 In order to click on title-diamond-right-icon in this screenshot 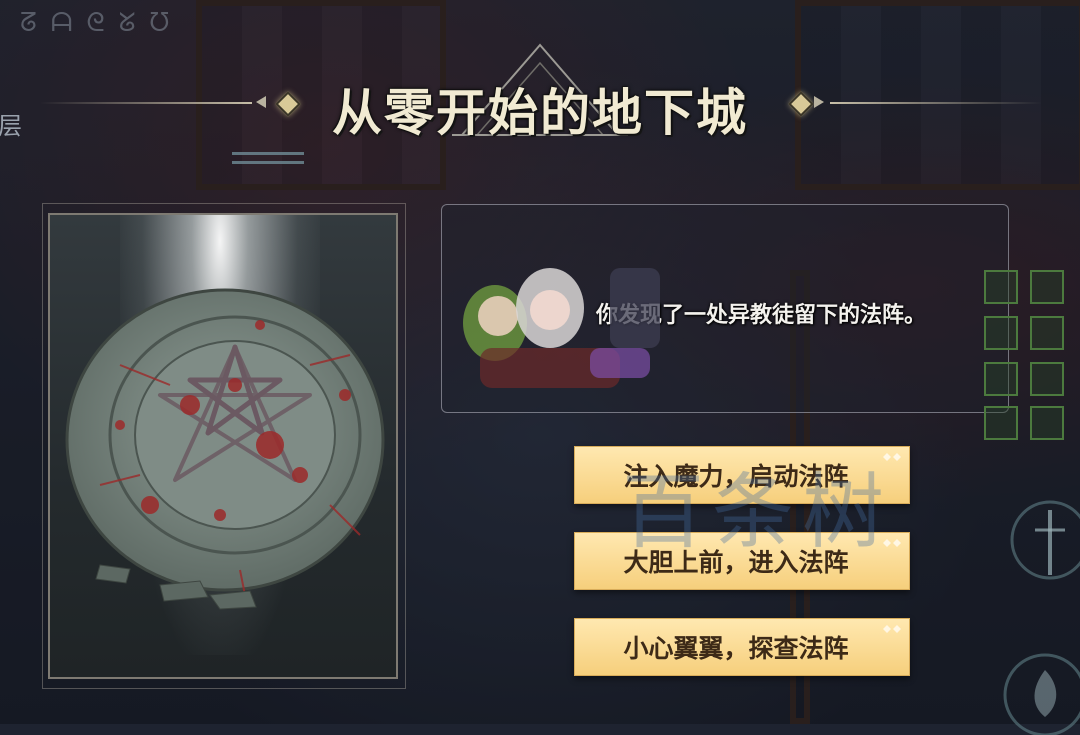, I will do `click(801, 104)`.